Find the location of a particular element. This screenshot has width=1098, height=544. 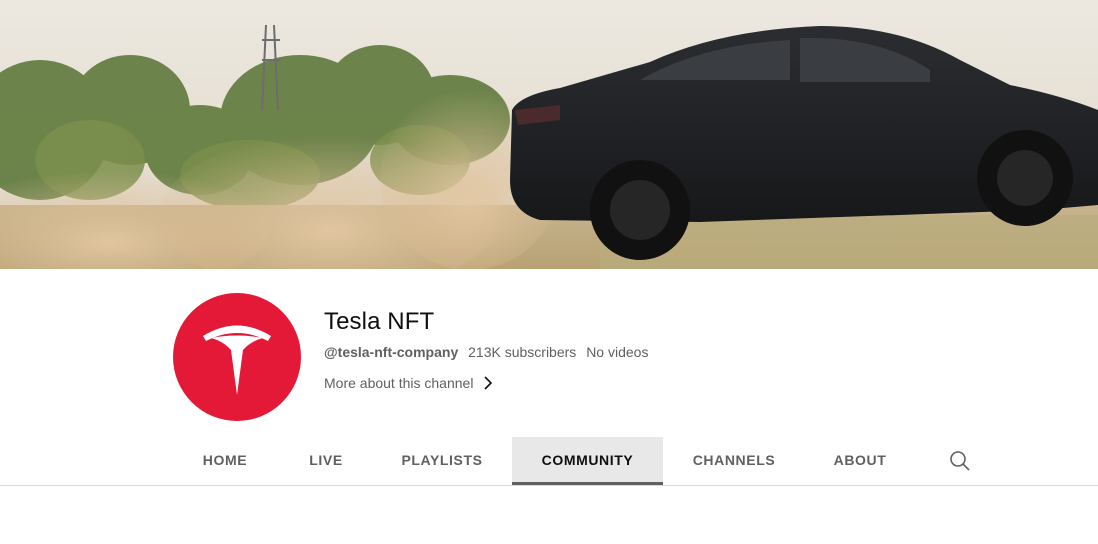

channel-title: Tesla NFT is located at coordinates (379, 321).